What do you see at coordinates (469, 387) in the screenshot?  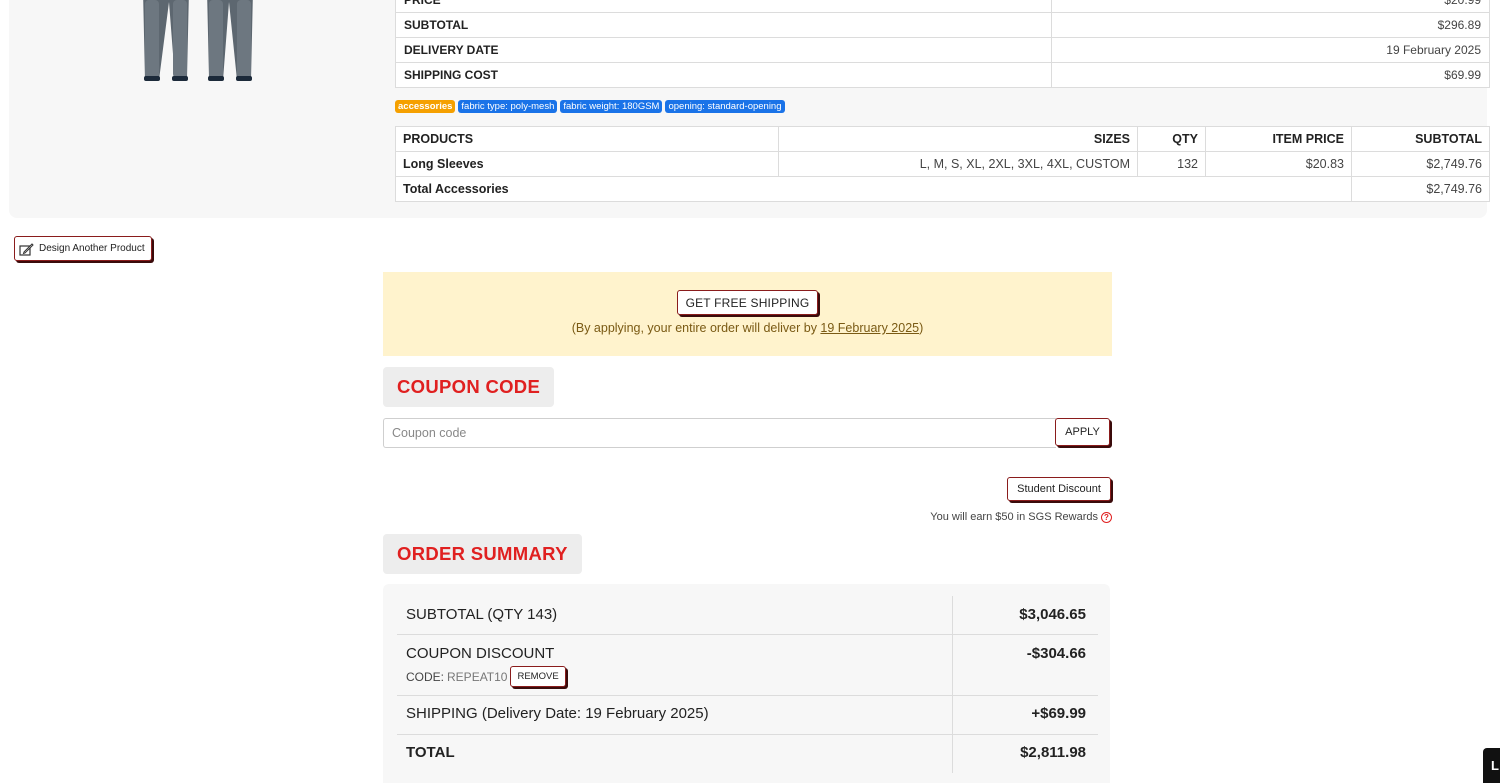 I see `coupon-code-heading: COUPON CODE` at bounding box center [469, 387].